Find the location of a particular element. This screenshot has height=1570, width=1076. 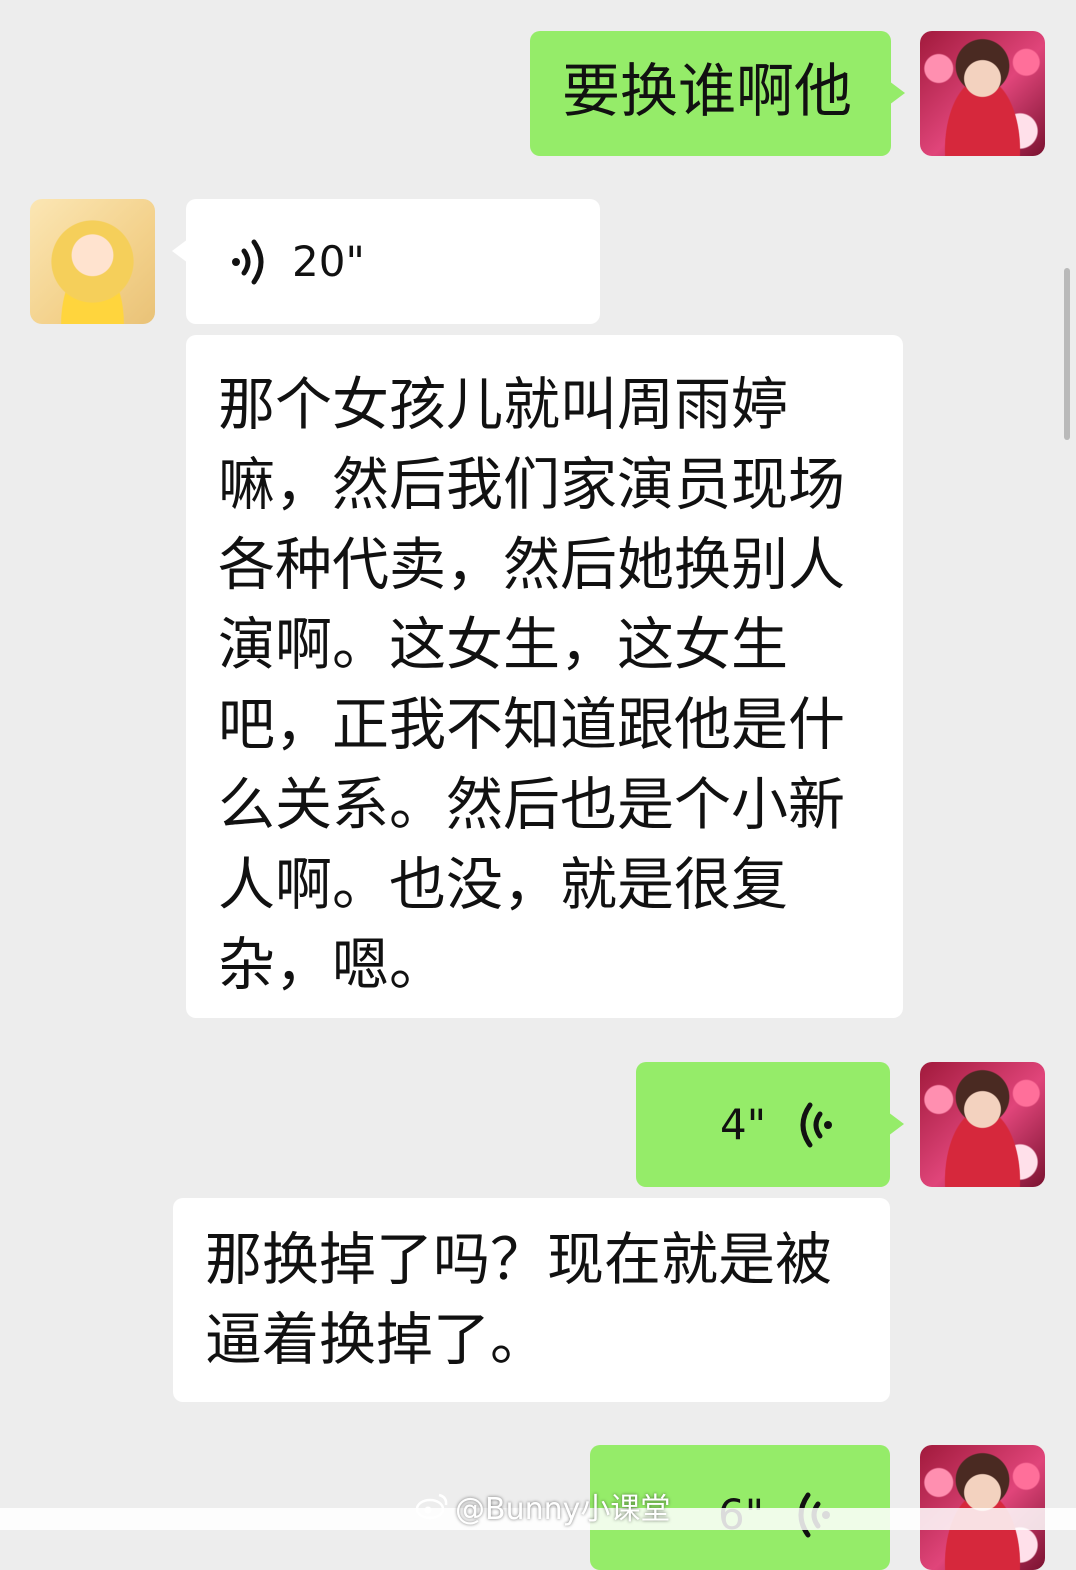

transcript-line: 那个女孩儿就叫周雨婷 is located at coordinates (503, 405).